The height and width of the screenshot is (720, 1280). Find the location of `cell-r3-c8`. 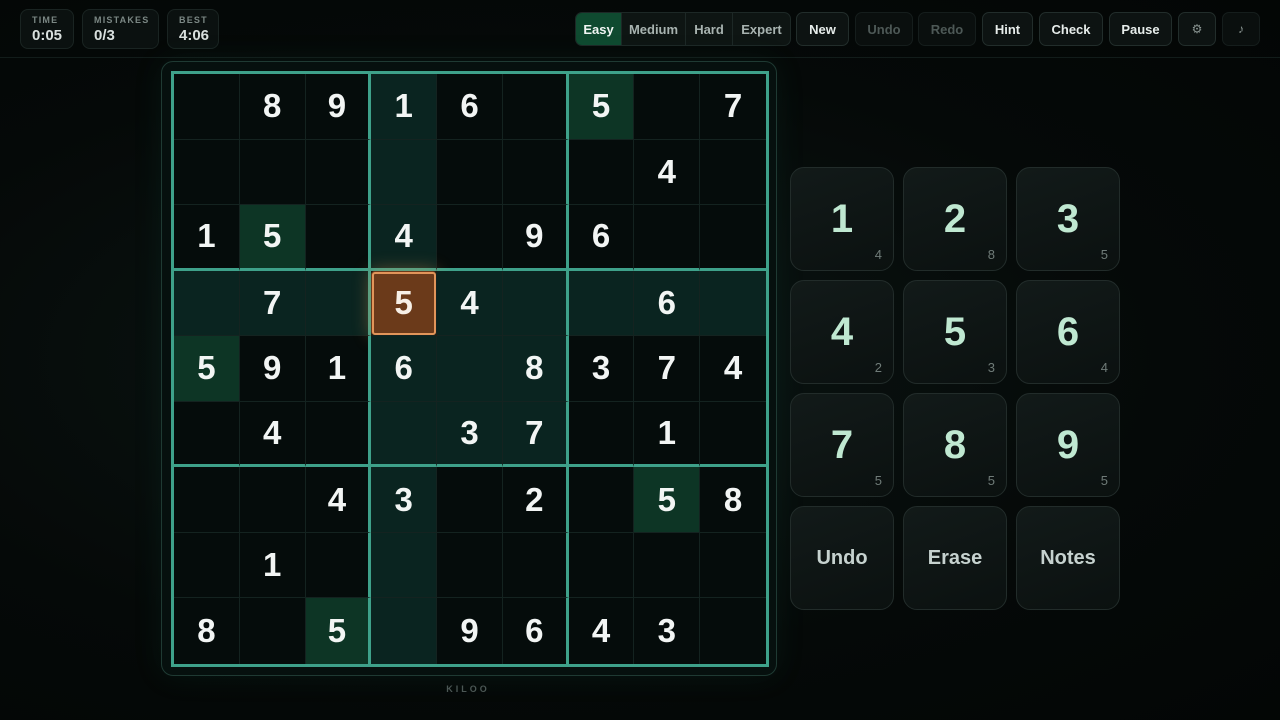

cell-r3-c8 is located at coordinates (667, 238).